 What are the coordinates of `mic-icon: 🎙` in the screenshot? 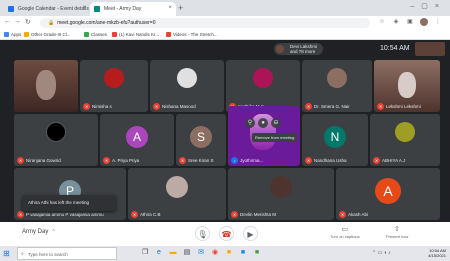 It's located at (202, 234).